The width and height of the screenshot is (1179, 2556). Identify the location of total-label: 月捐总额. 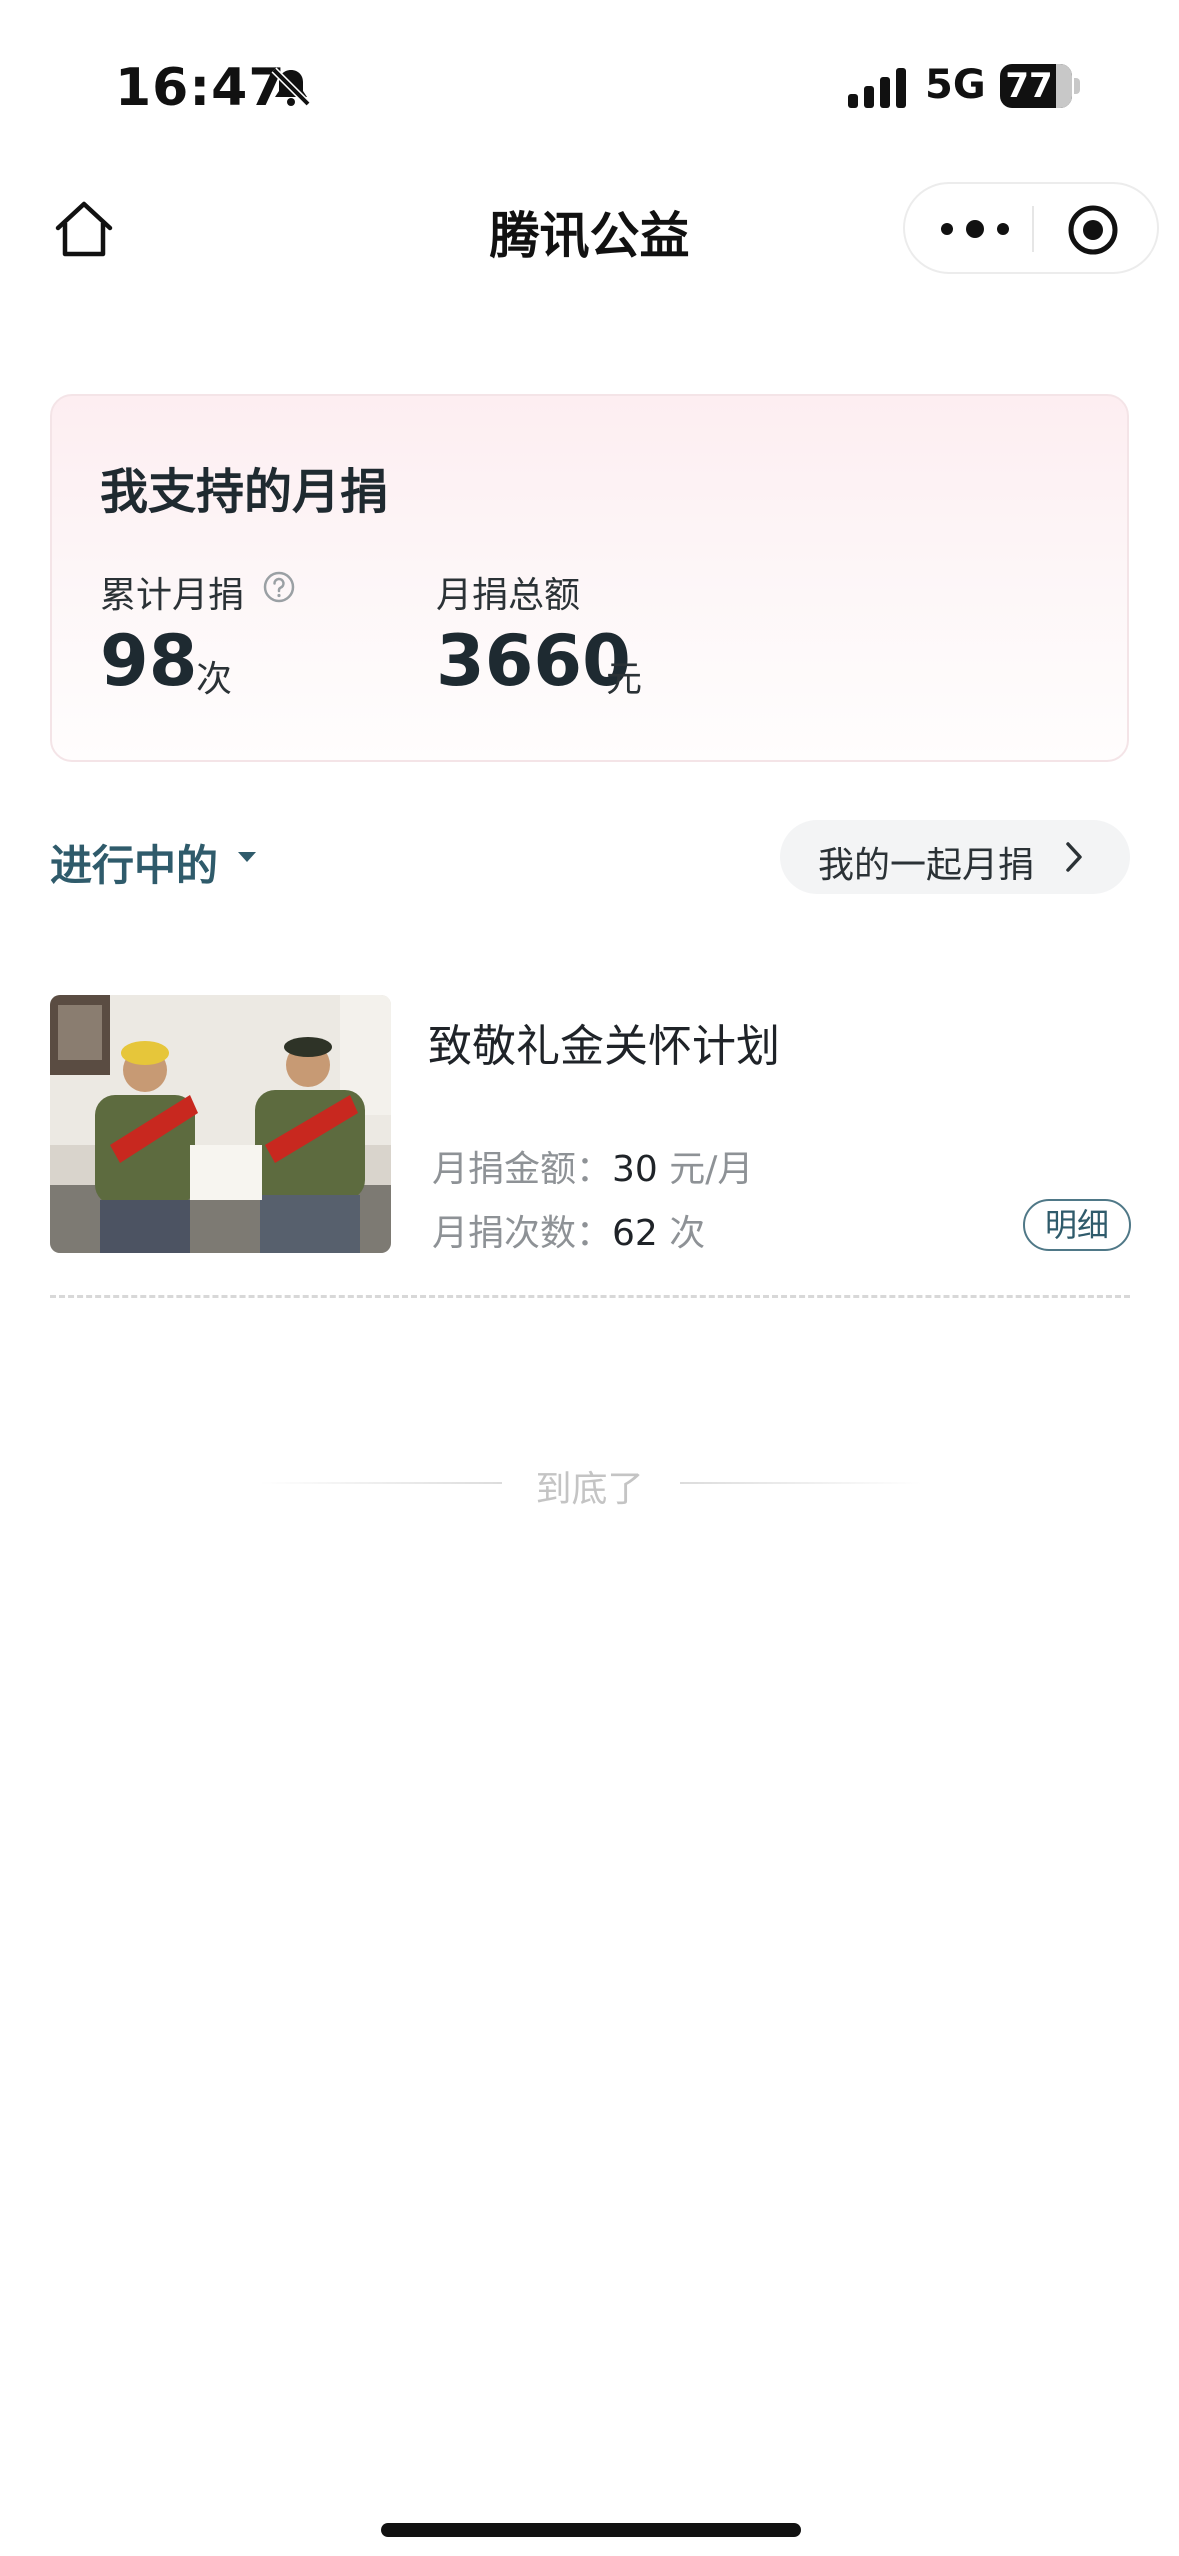
(508, 595).